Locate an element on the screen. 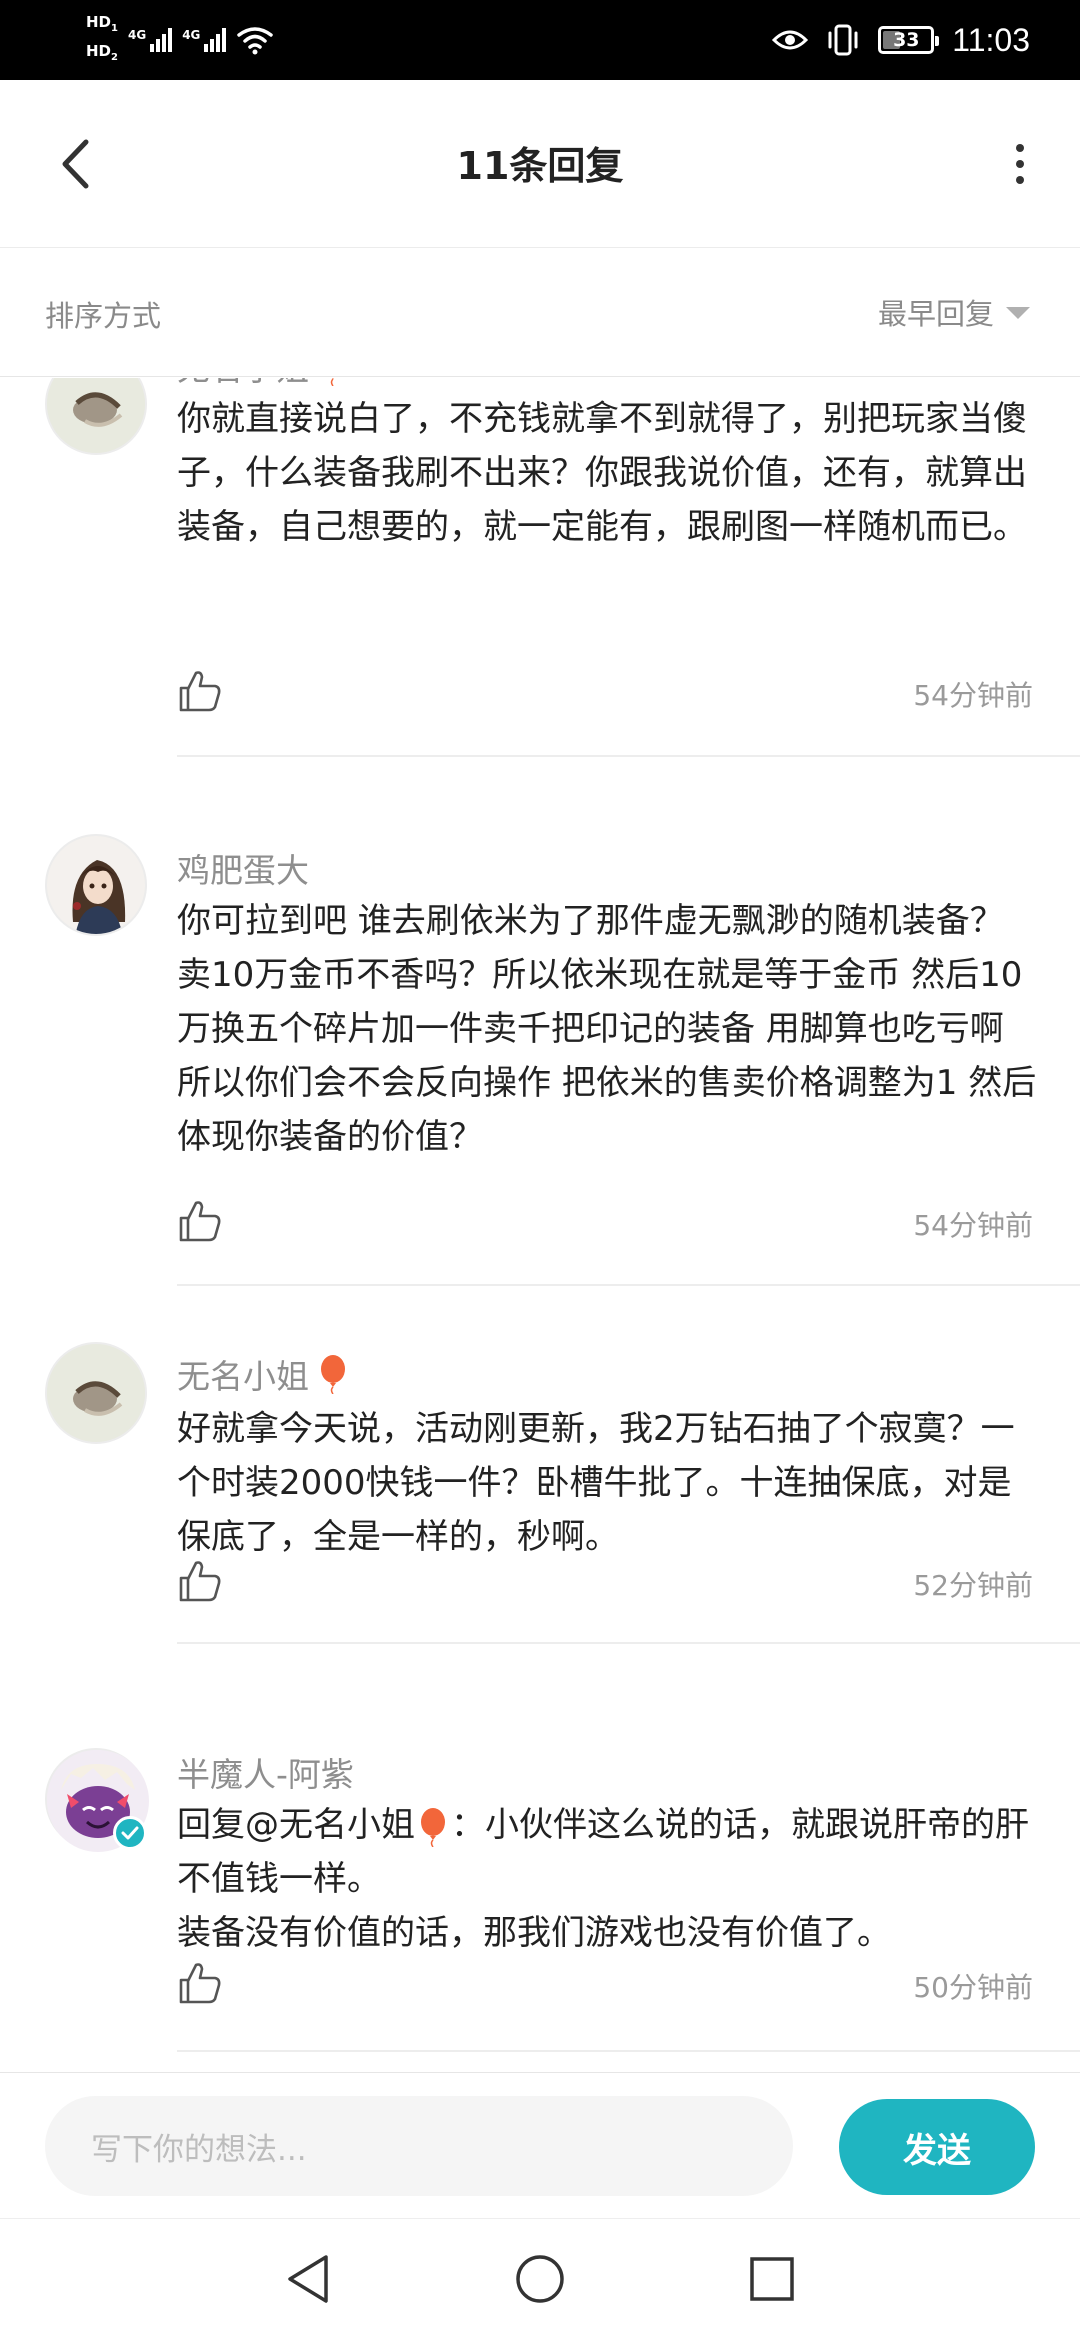 The image size is (1080, 2340). status-right: 33 11:03 is located at coordinates (901, 40).